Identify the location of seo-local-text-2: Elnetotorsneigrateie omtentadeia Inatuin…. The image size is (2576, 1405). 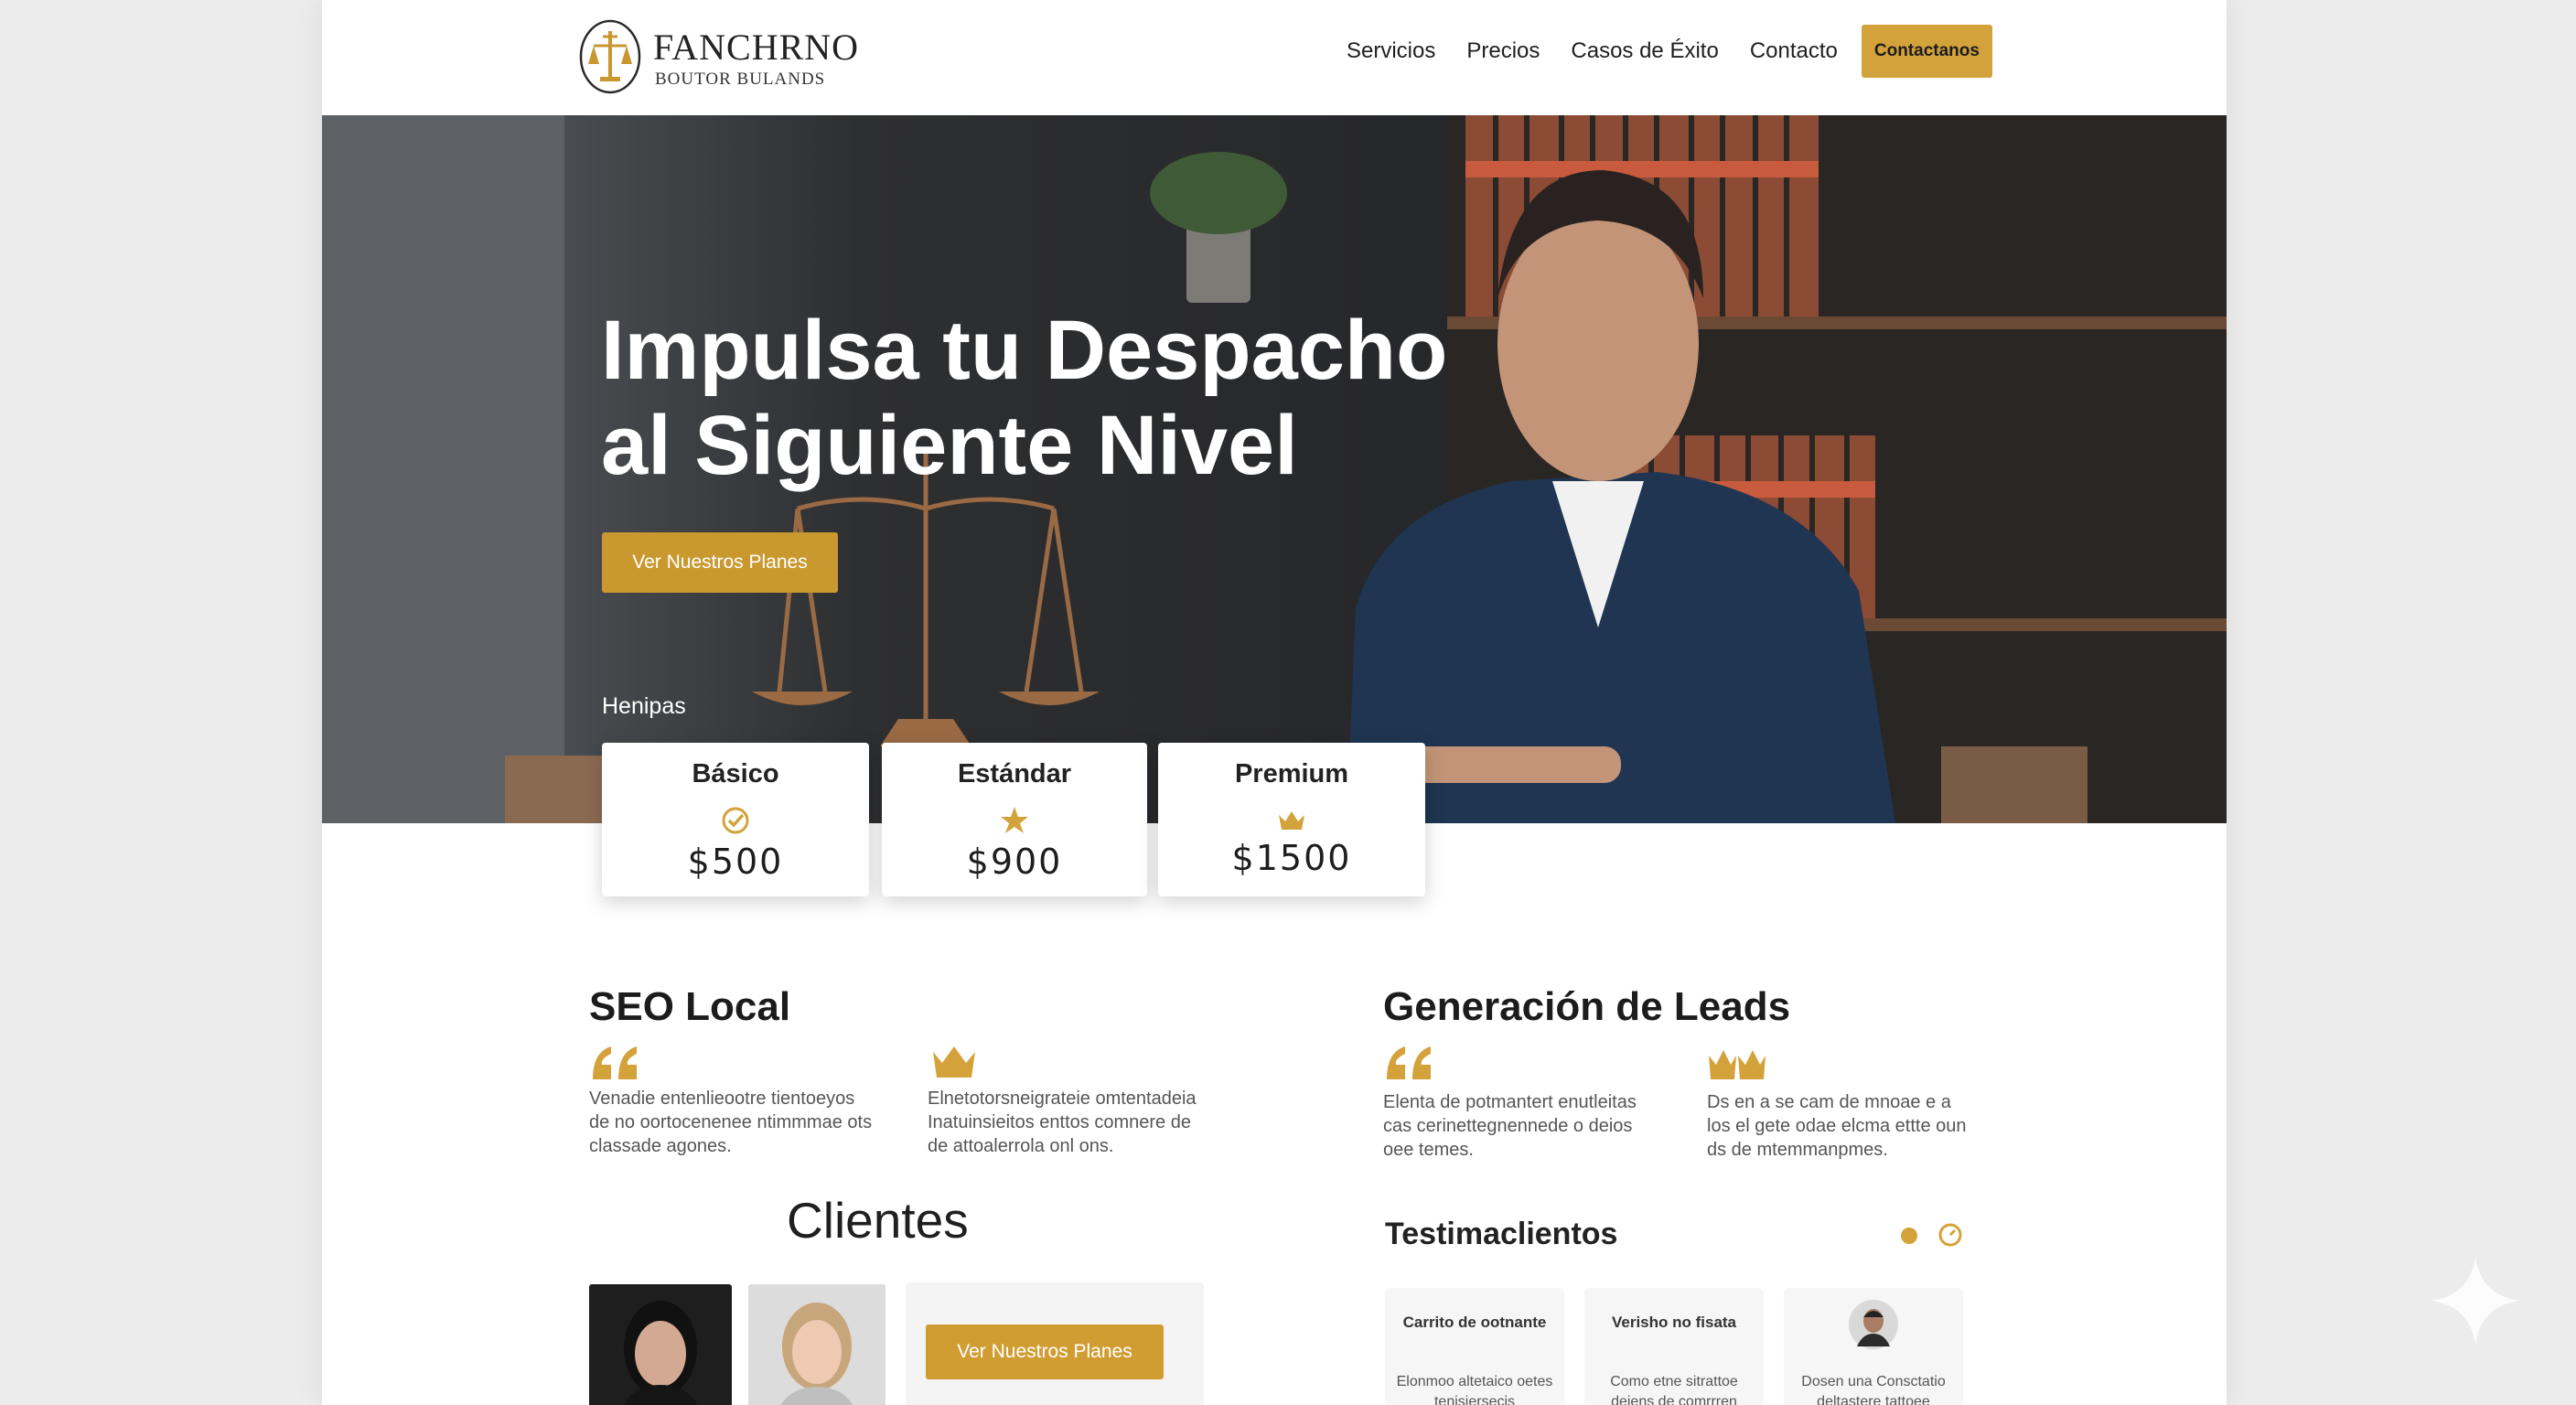
(1063, 1122).